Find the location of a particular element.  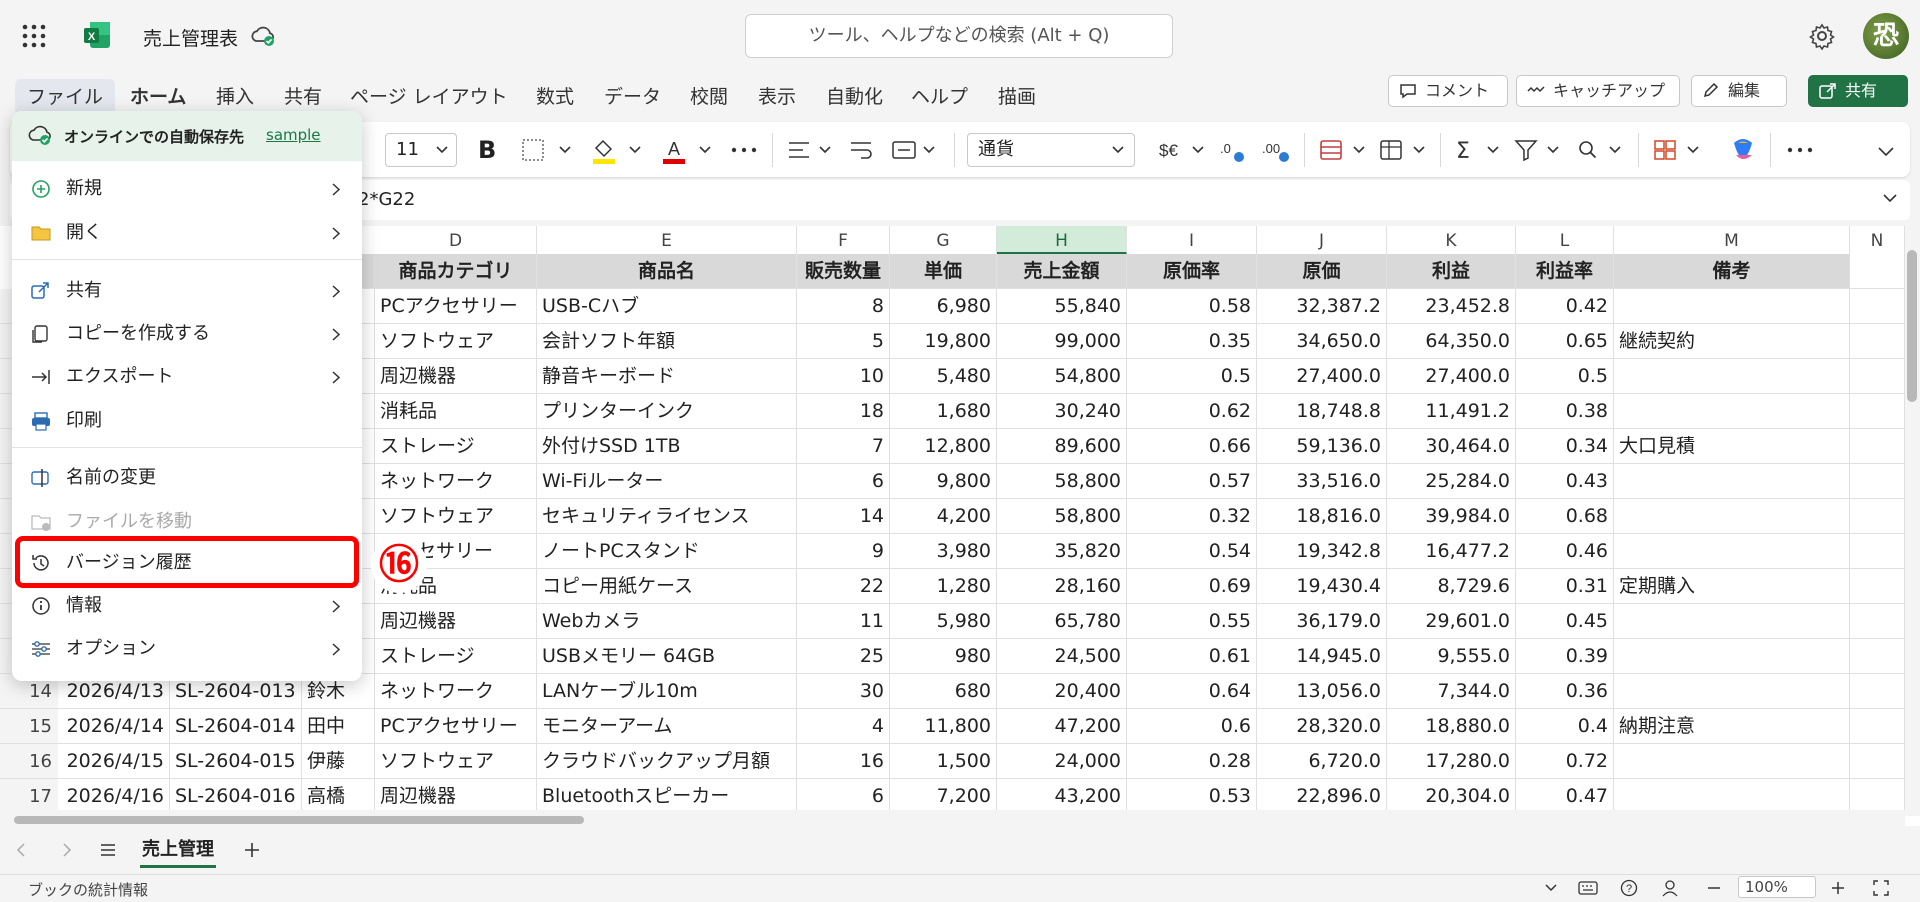

table-cell: 18,880.0 is located at coordinates (1451, 726).